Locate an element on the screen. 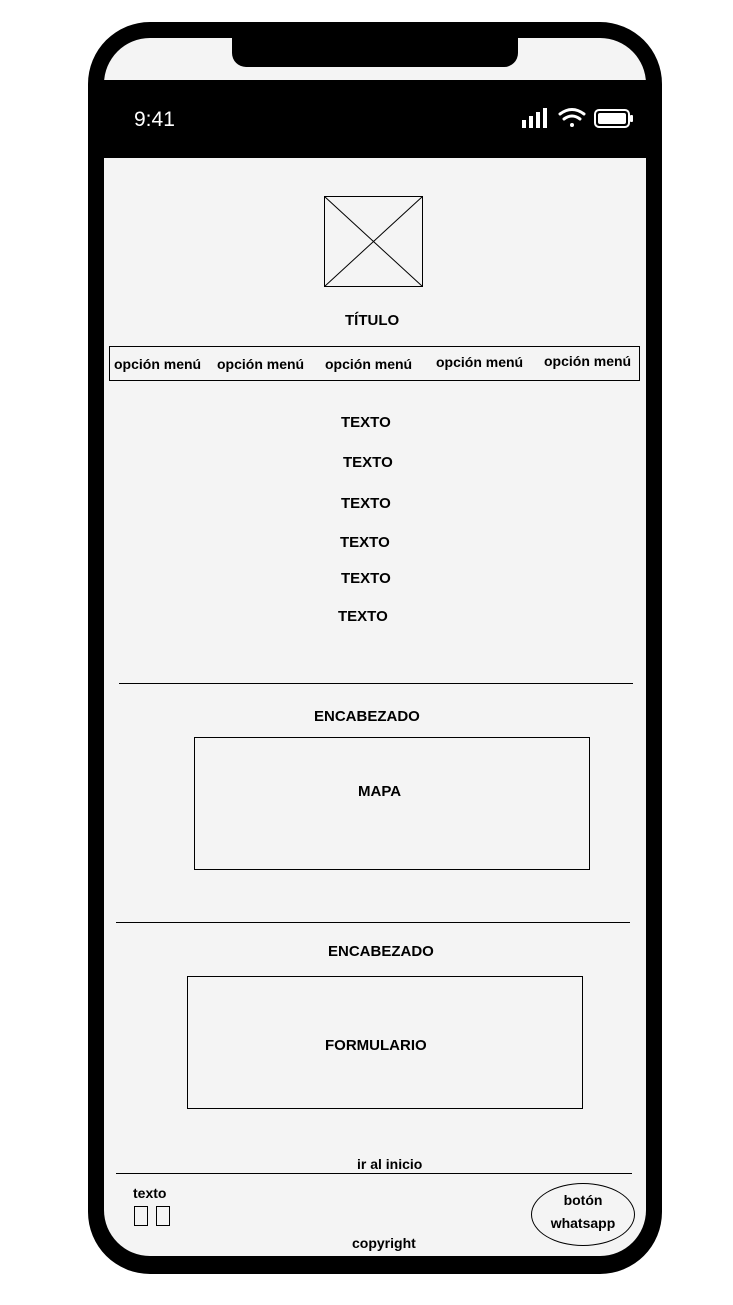 The image size is (733, 1305). whatsapp-button-label: botón is located at coordinates (583, 1200).